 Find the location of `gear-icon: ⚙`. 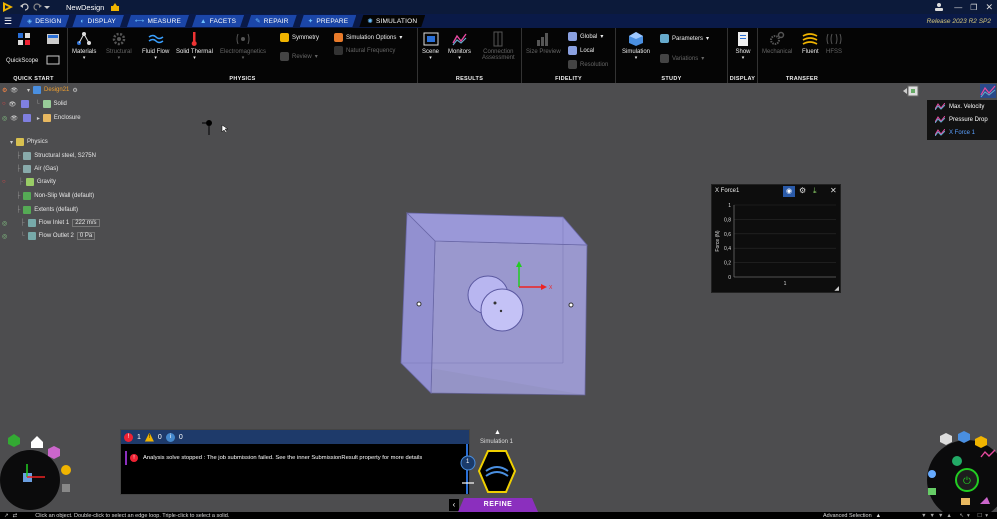

gear-icon: ⚙ is located at coordinates (74, 90).